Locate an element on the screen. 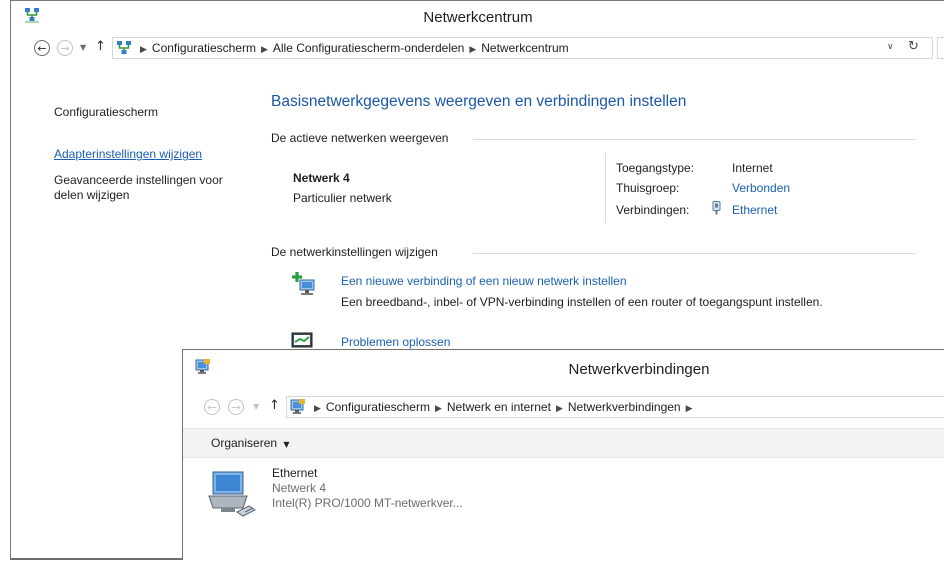  nav-home-label: Configuratiescherm is located at coordinates (106, 112).